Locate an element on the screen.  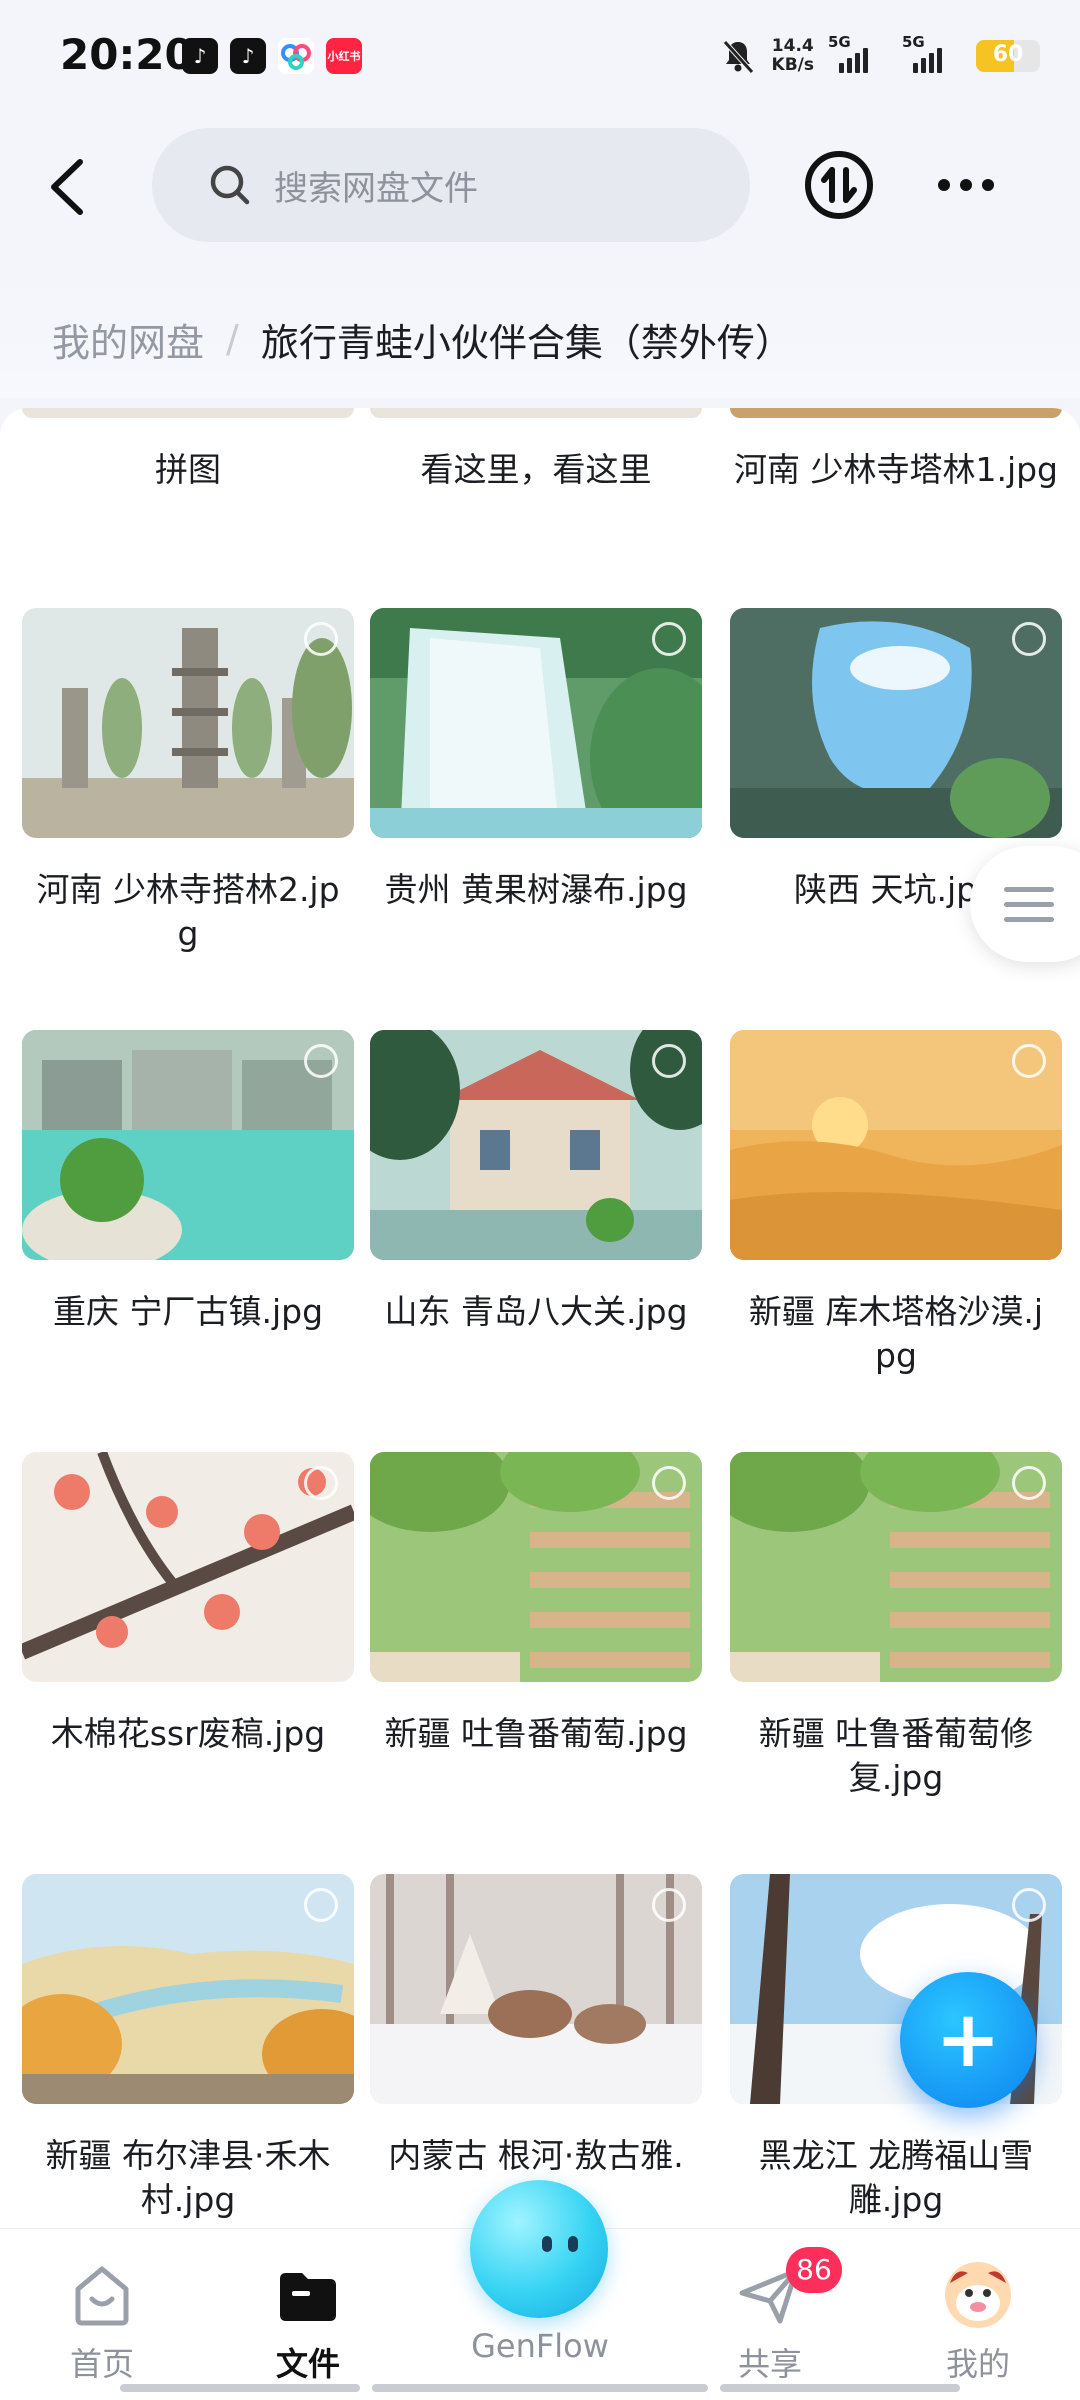
top-bar: 搜索网盘文件 is located at coordinates (540, 187).